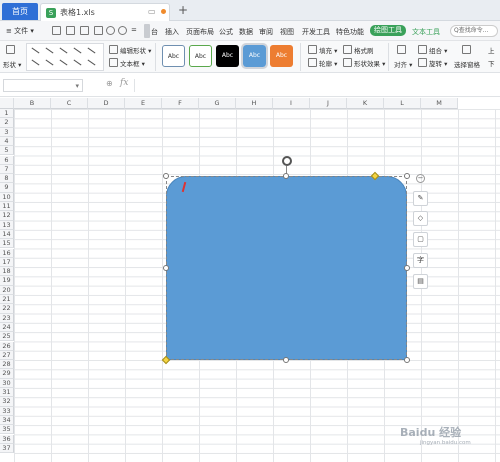 Image resolution: width=500 pixels, height=462 pixels. I want to click on column-header: D, so click(106, 103).